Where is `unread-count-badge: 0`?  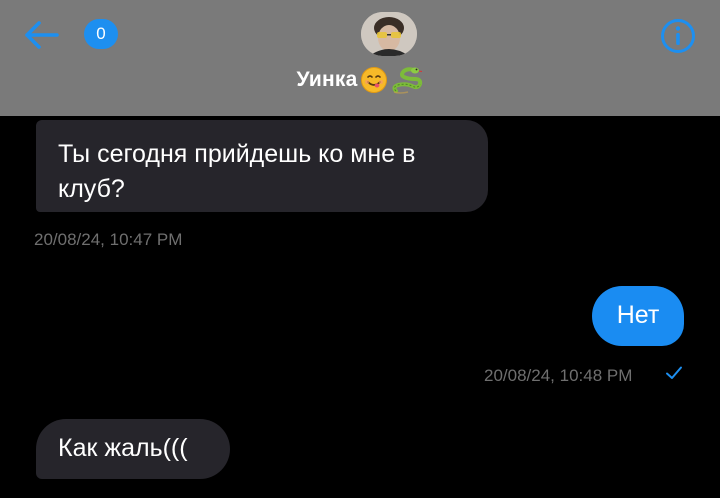
unread-count-badge: 0 is located at coordinates (101, 34).